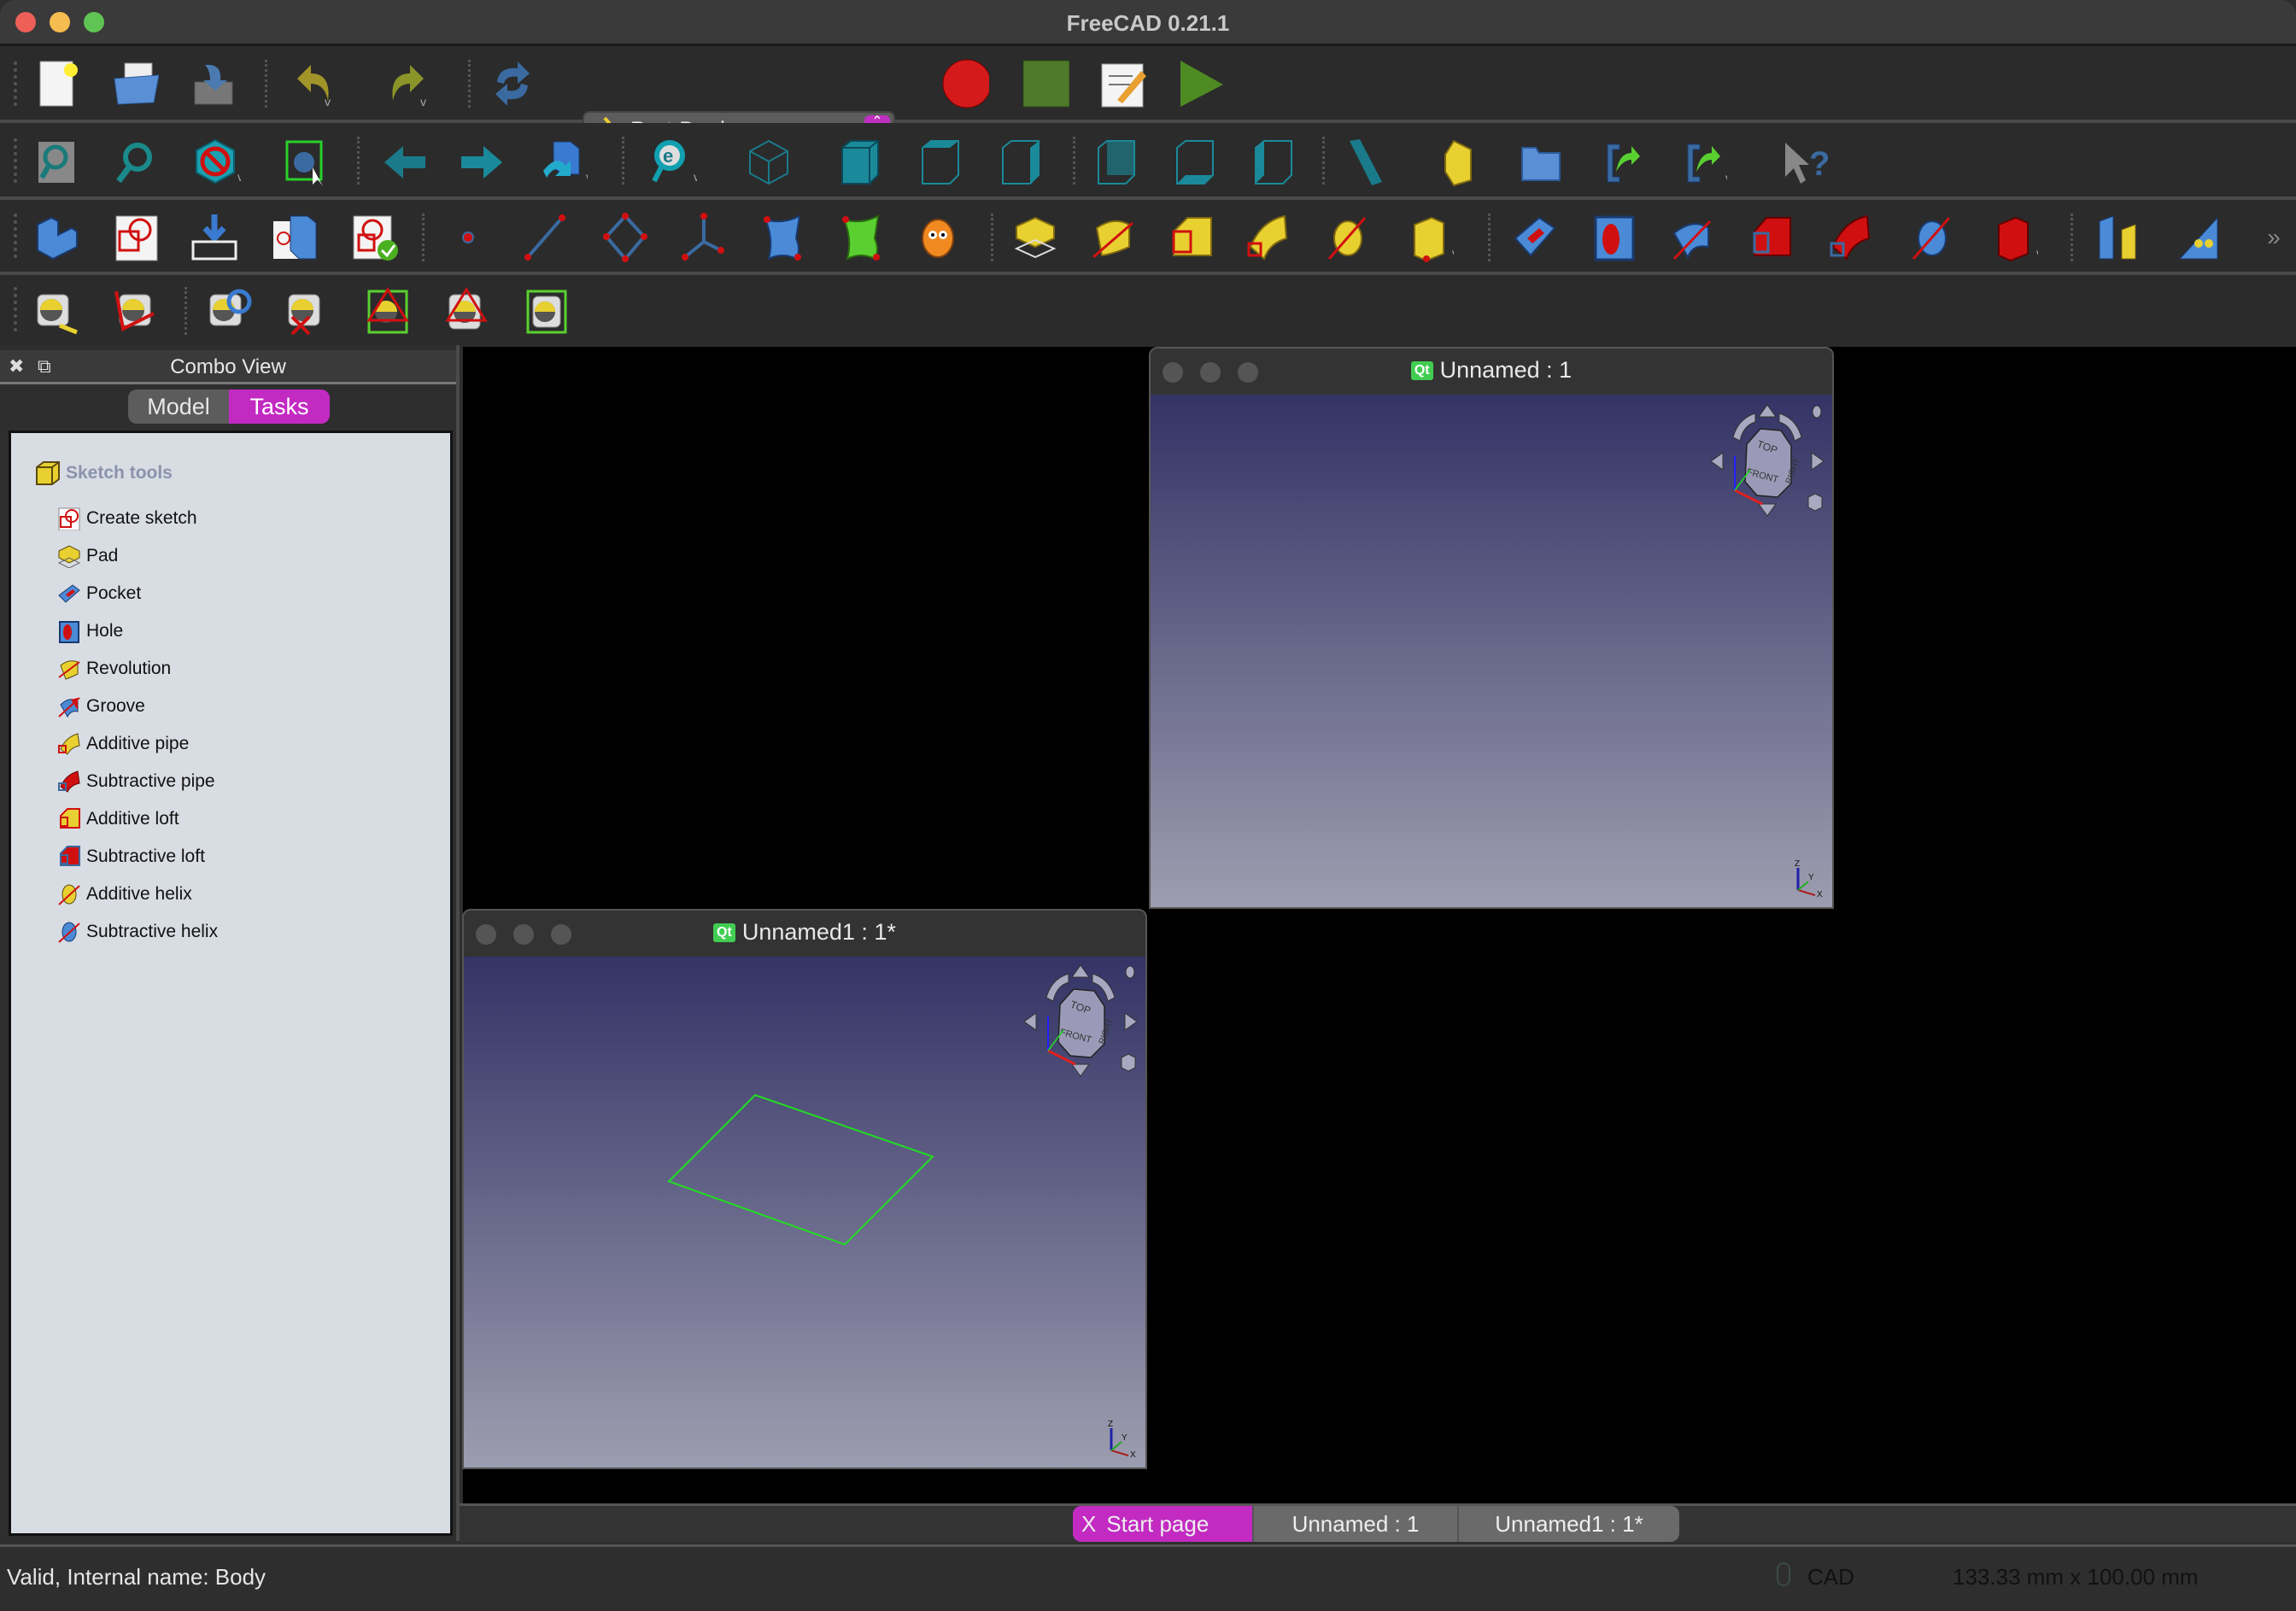  Describe the element at coordinates (1569, 1524) in the screenshot. I see `tab-unnamed1: Unnamed1 : 1*` at that location.